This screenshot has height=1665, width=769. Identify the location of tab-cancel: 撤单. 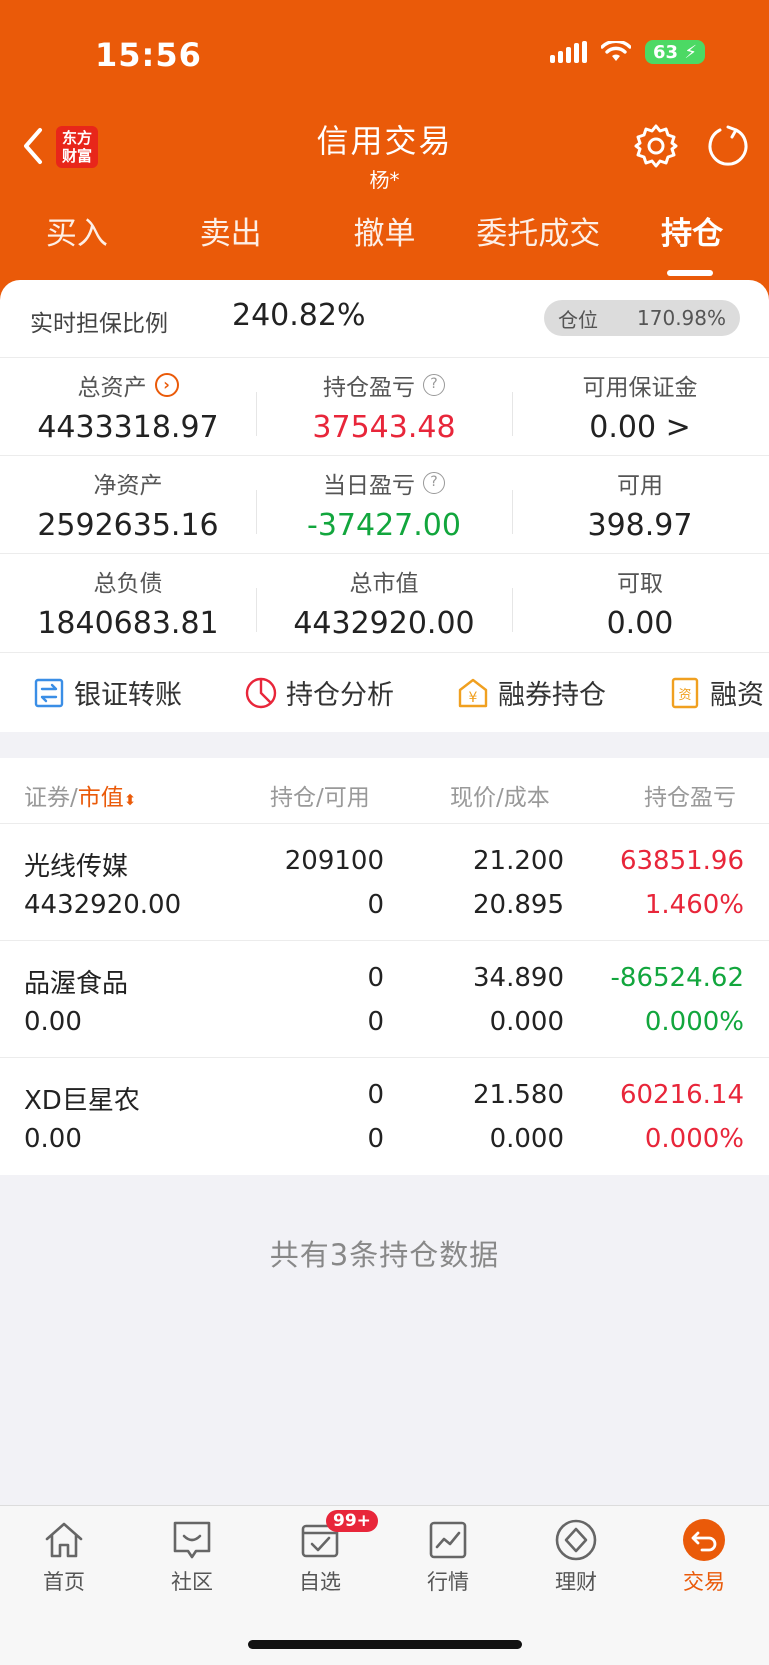
(385, 243).